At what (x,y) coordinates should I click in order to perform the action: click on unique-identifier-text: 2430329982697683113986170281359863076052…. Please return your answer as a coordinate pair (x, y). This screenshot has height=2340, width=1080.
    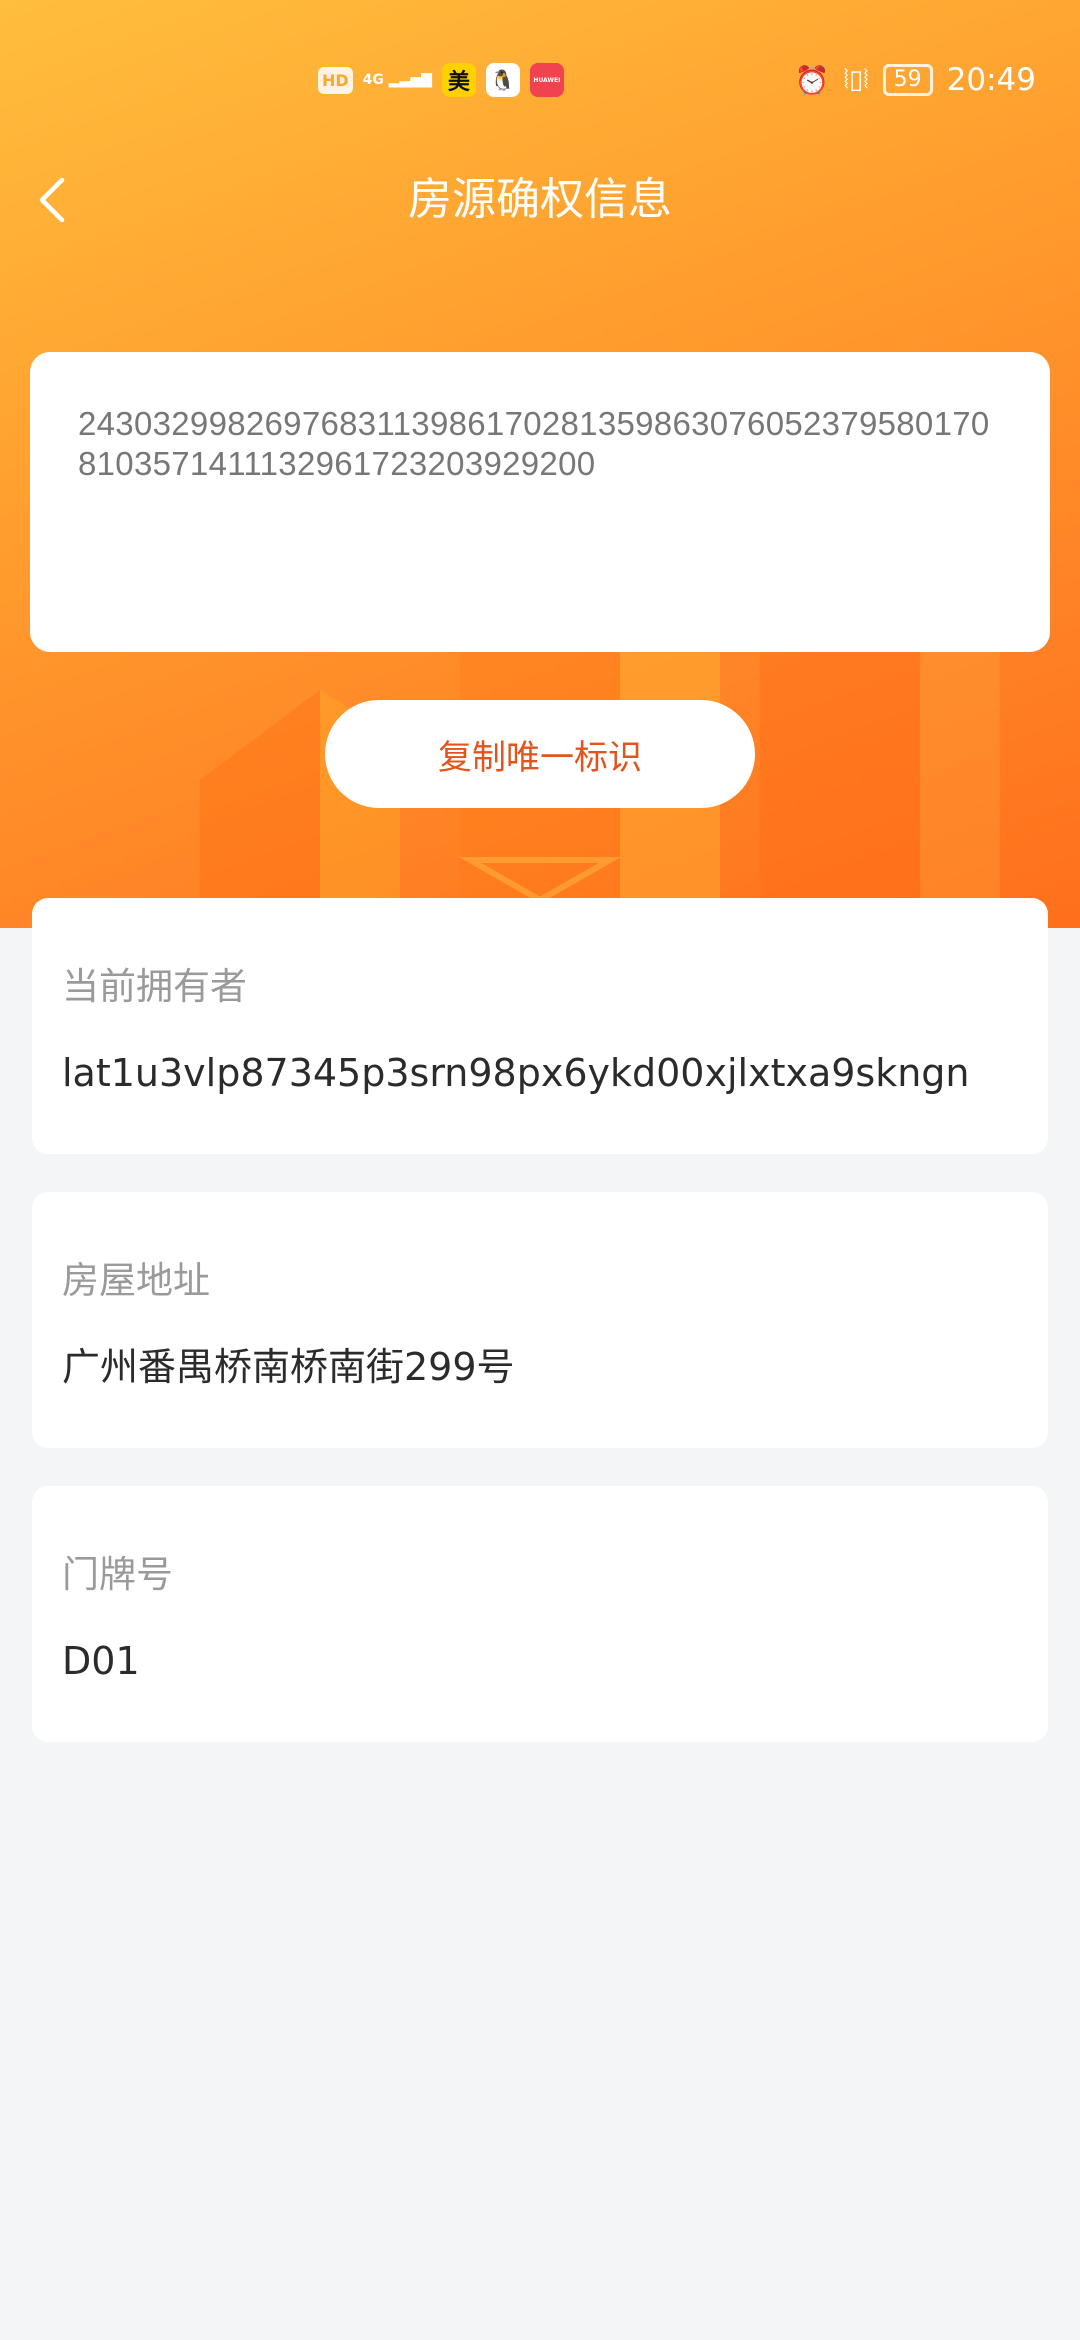
    Looking at the image, I should click on (534, 443).